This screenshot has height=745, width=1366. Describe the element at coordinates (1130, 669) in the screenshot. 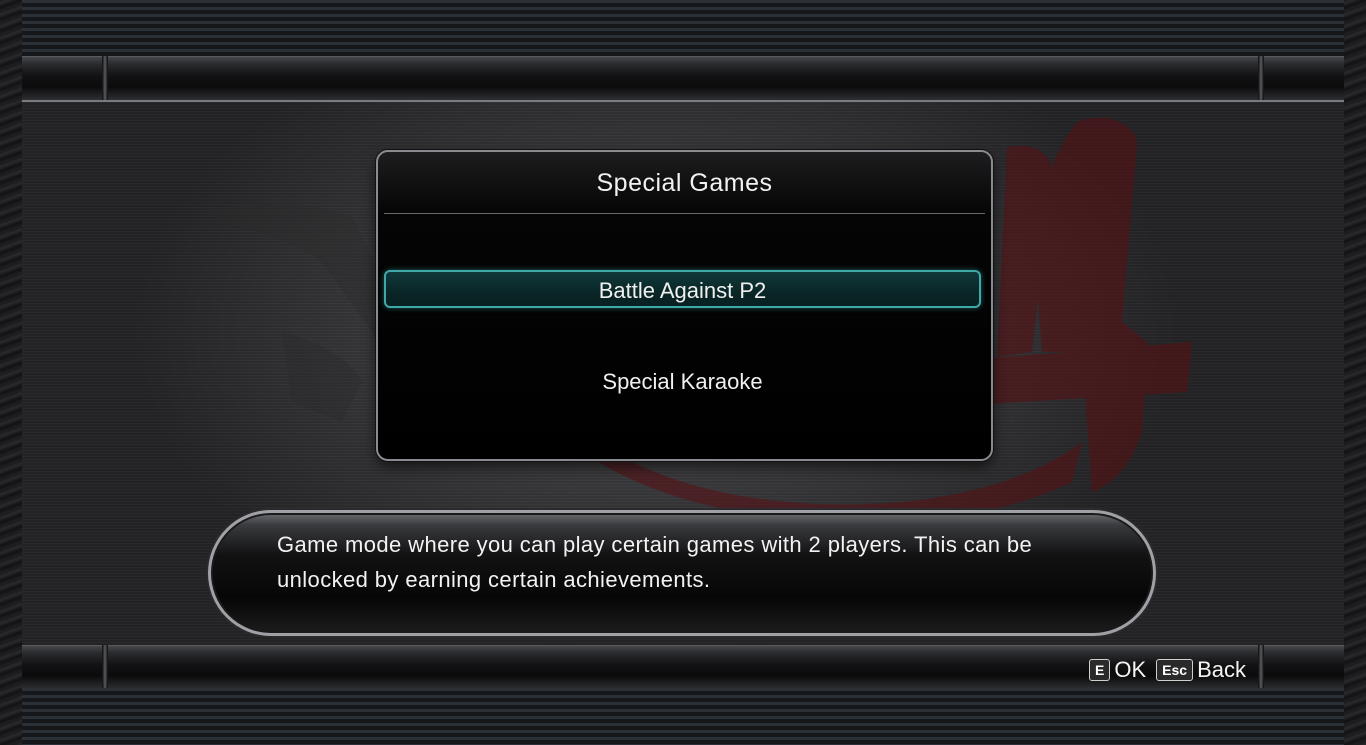

I see `ok-label: OK` at that location.